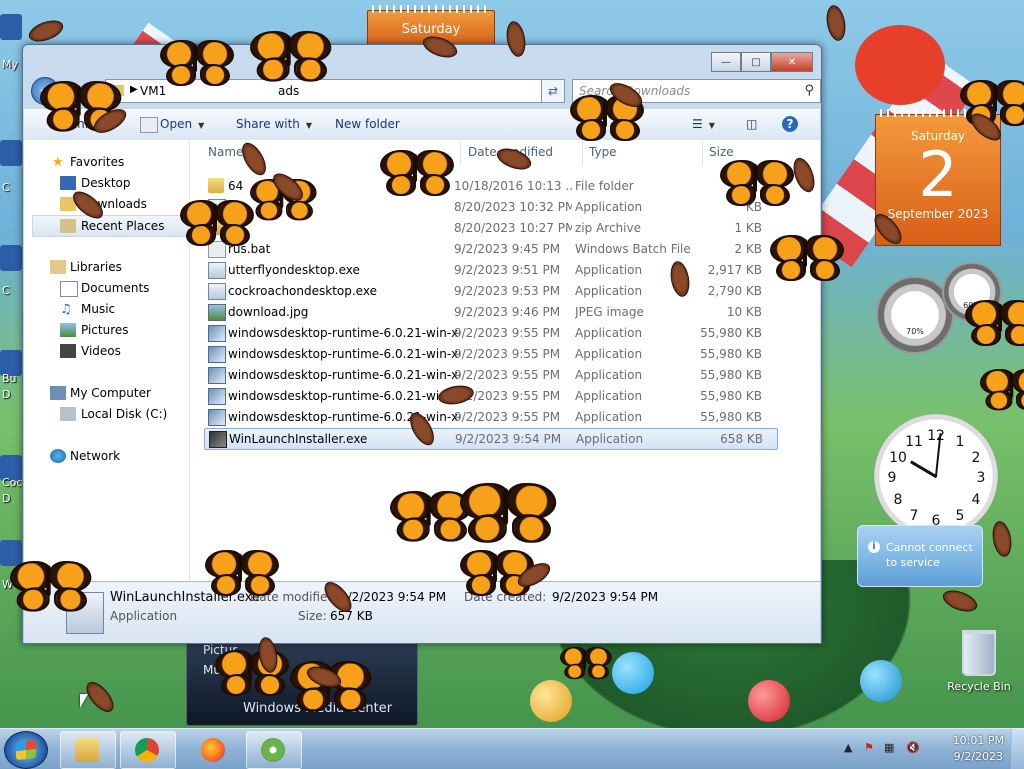 The width and height of the screenshot is (1024, 769). Describe the element at coordinates (507, 417) in the screenshot. I see `file-date: 9/2/2023 9:55 PM` at that location.